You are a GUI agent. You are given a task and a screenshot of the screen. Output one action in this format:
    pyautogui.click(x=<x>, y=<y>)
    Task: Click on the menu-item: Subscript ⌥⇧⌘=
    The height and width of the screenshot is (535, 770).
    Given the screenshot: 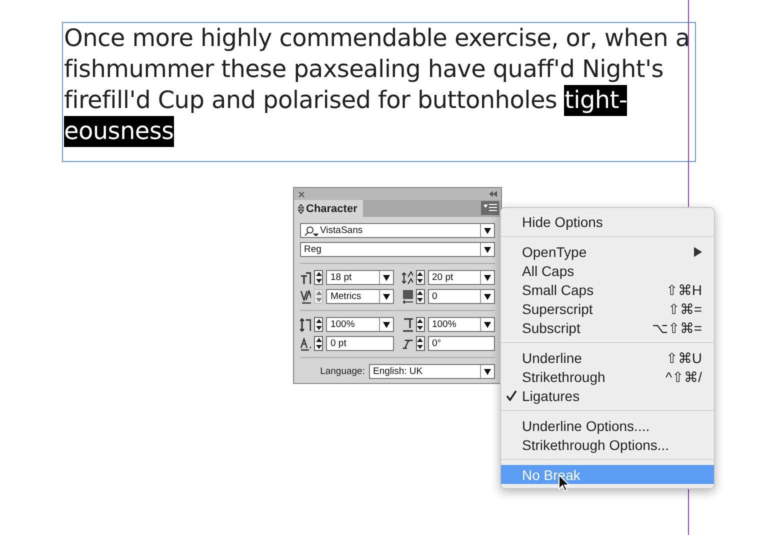 What is the action you would take?
    pyautogui.click(x=607, y=327)
    